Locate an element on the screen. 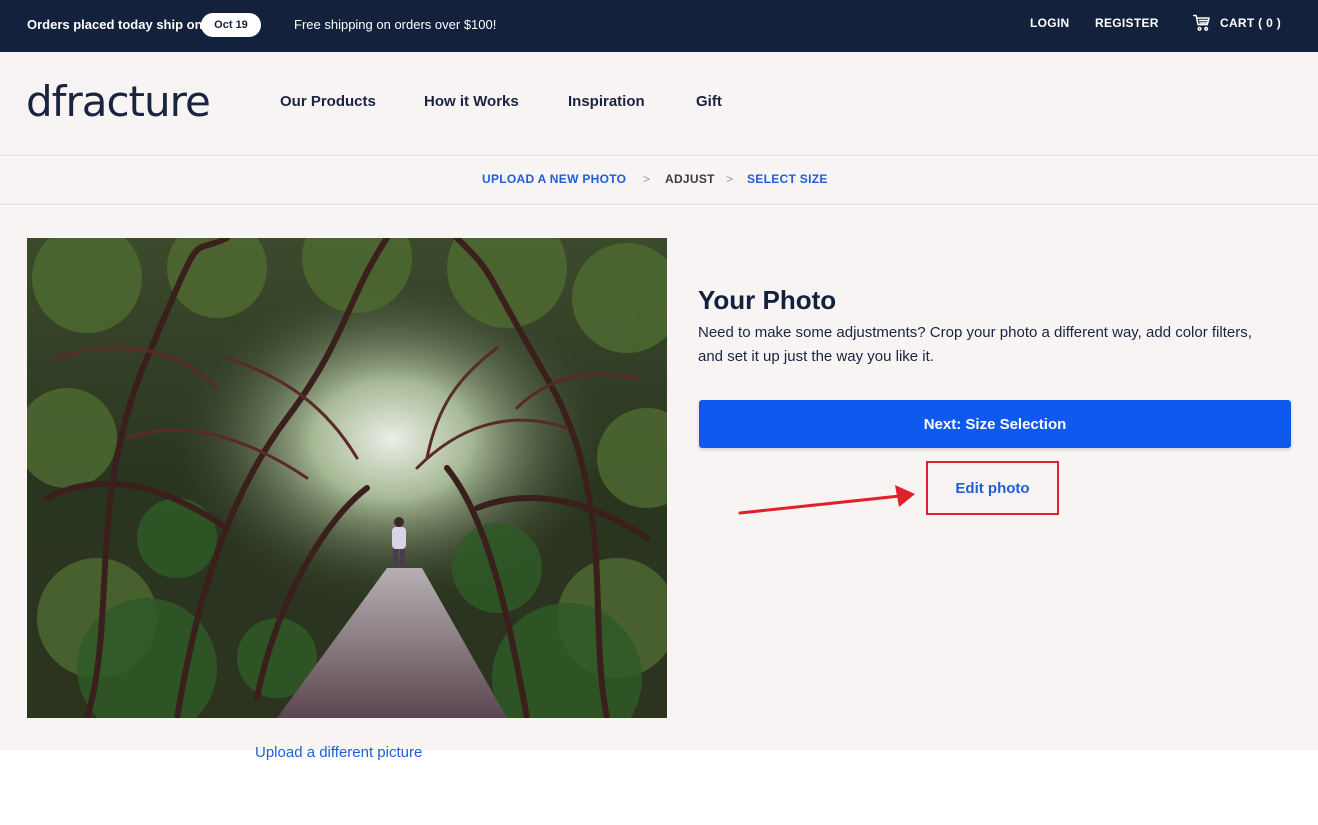 The width and height of the screenshot is (1318, 825). page-title: Your Photo is located at coordinates (767, 300).